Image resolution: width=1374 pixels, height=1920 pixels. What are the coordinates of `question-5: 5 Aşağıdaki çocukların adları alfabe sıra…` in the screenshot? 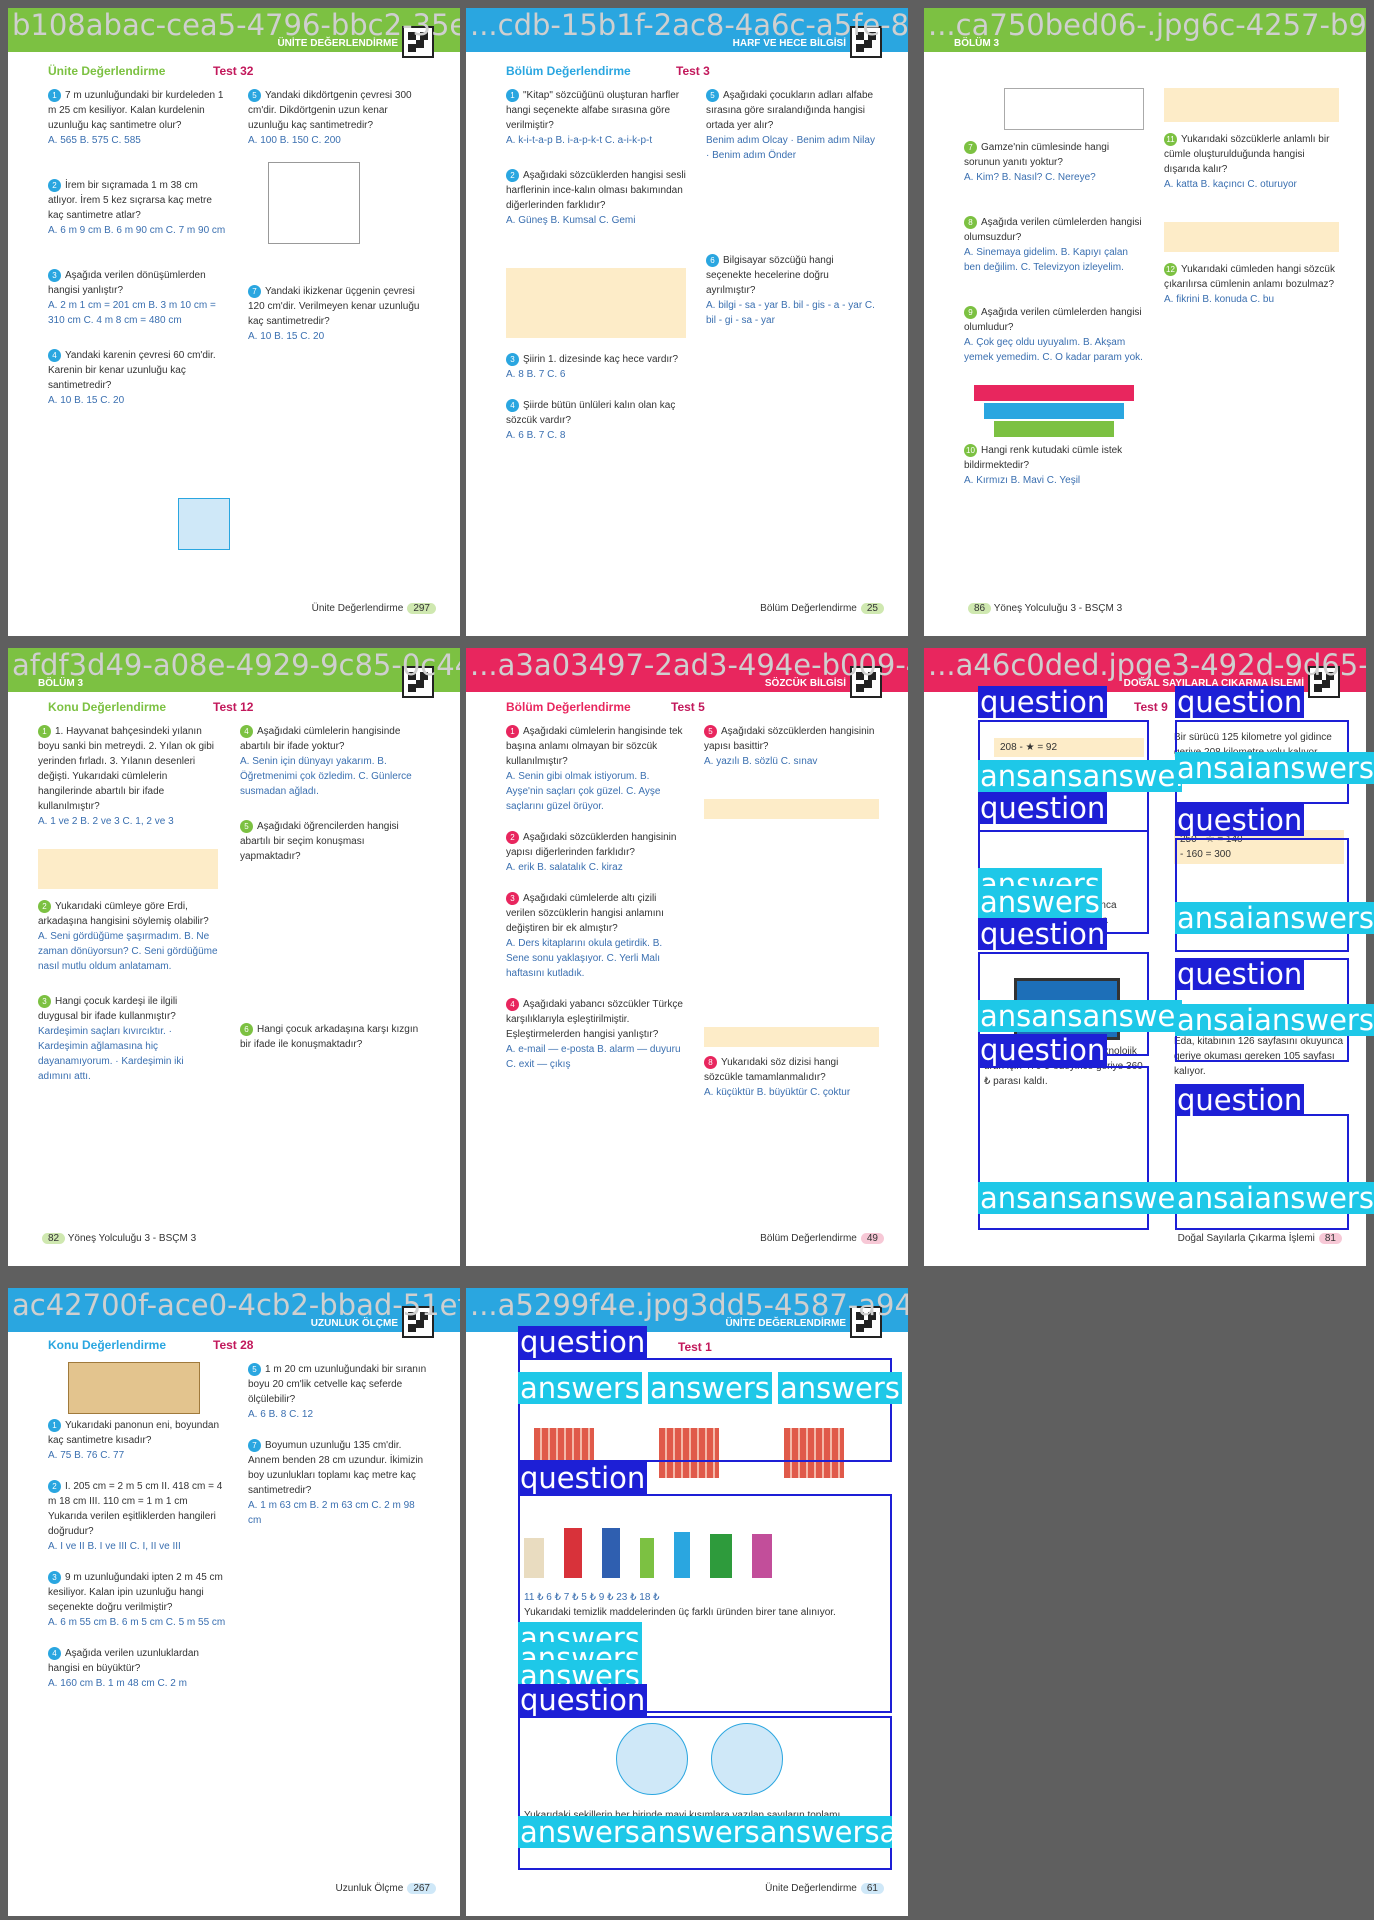 It's located at (790, 125).